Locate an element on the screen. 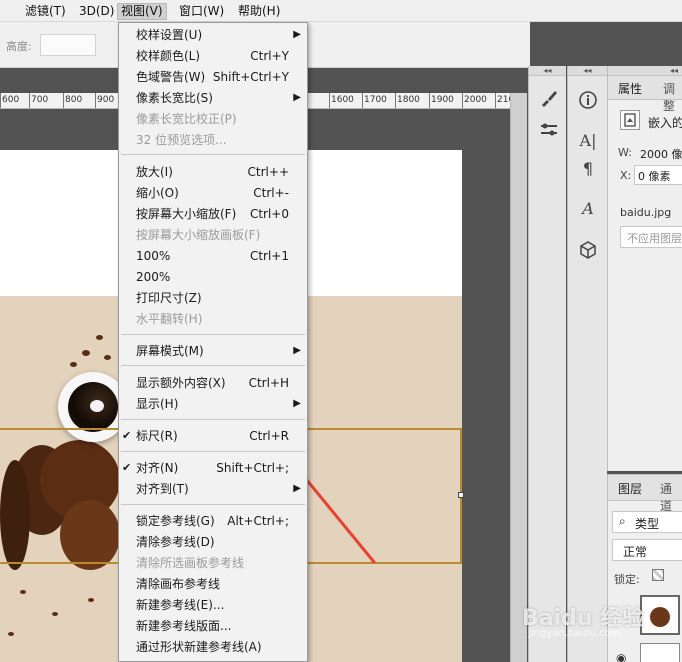 The width and height of the screenshot is (682, 662). menu-item-zoom-in: 放大(I) Ctrl++ is located at coordinates (213, 172).